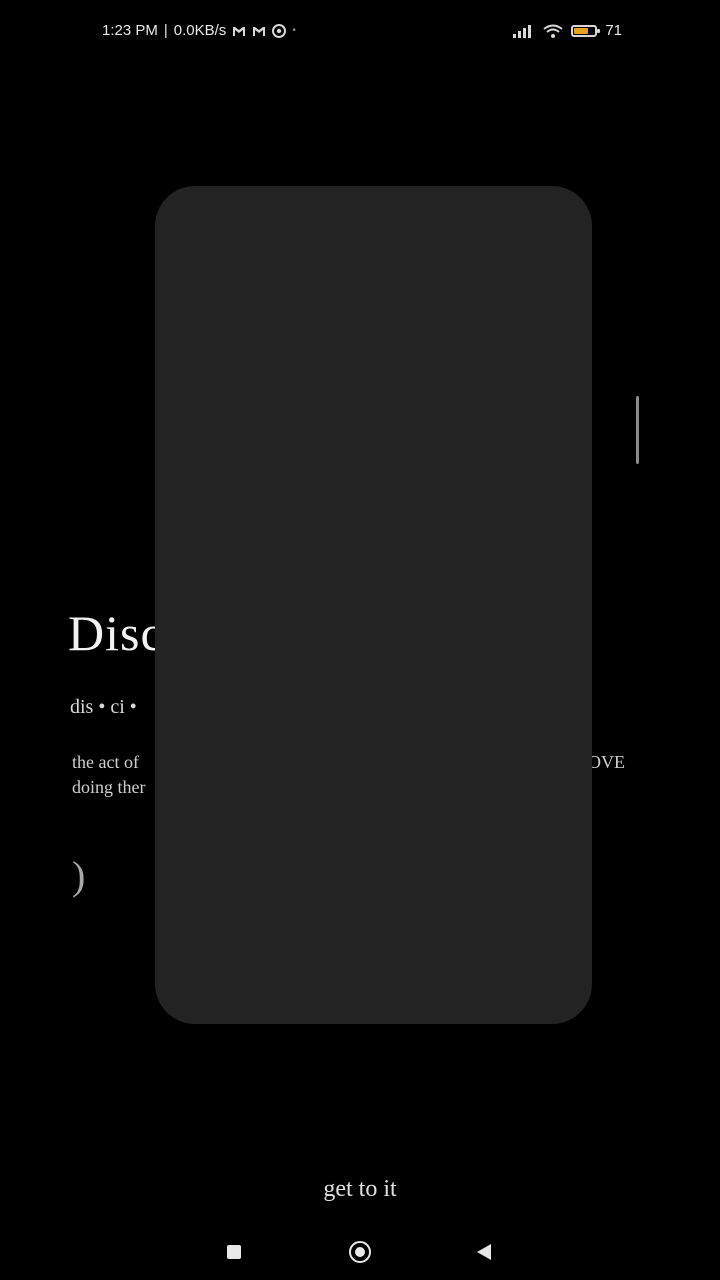  What do you see at coordinates (109, 787) in the screenshot?
I see `definition-text-line2-left: doing ther` at bounding box center [109, 787].